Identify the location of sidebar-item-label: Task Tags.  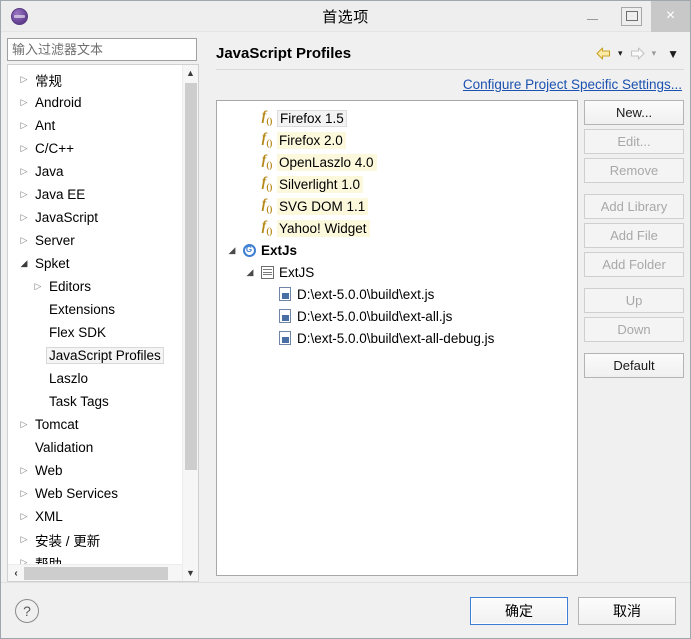
(79, 401).